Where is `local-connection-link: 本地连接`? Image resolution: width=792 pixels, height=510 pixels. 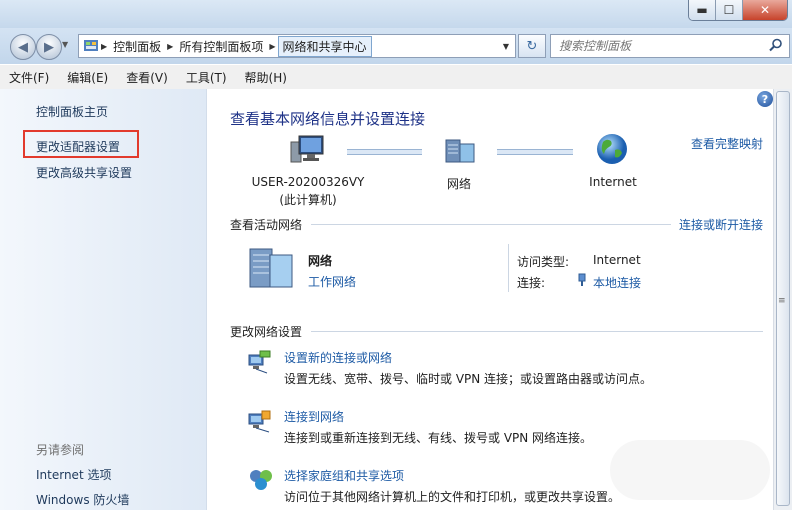 local-connection-link: 本地连接 is located at coordinates (617, 282).